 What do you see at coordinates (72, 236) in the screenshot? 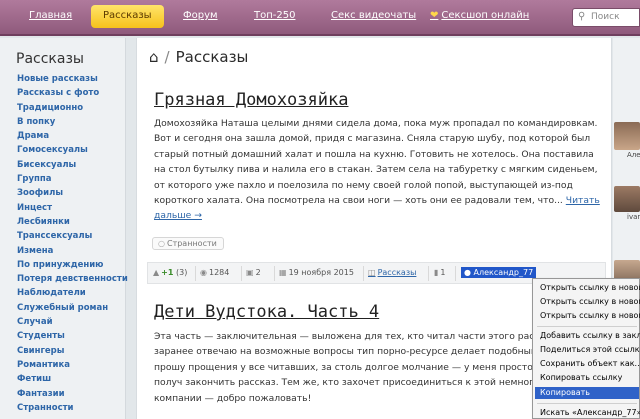
I see `sidebar-item: Транссексуалы` at bounding box center [72, 236].